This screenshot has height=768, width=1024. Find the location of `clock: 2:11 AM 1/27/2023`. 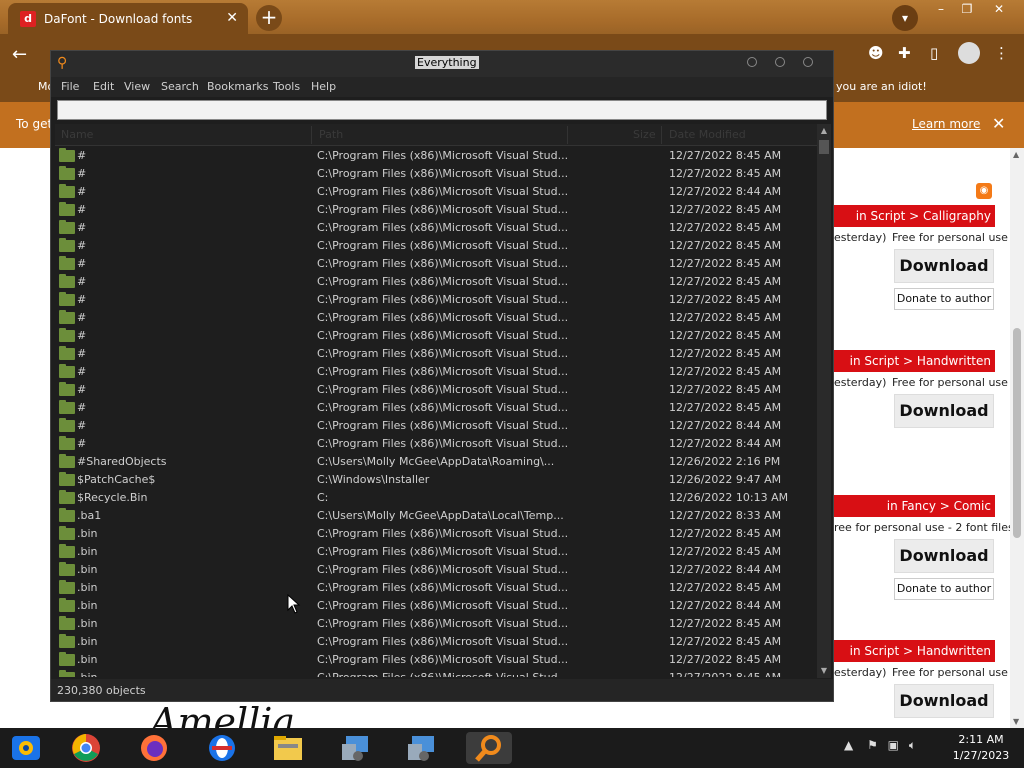

clock: 2:11 AM 1/27/2023 is located at coordinates (981, 748).